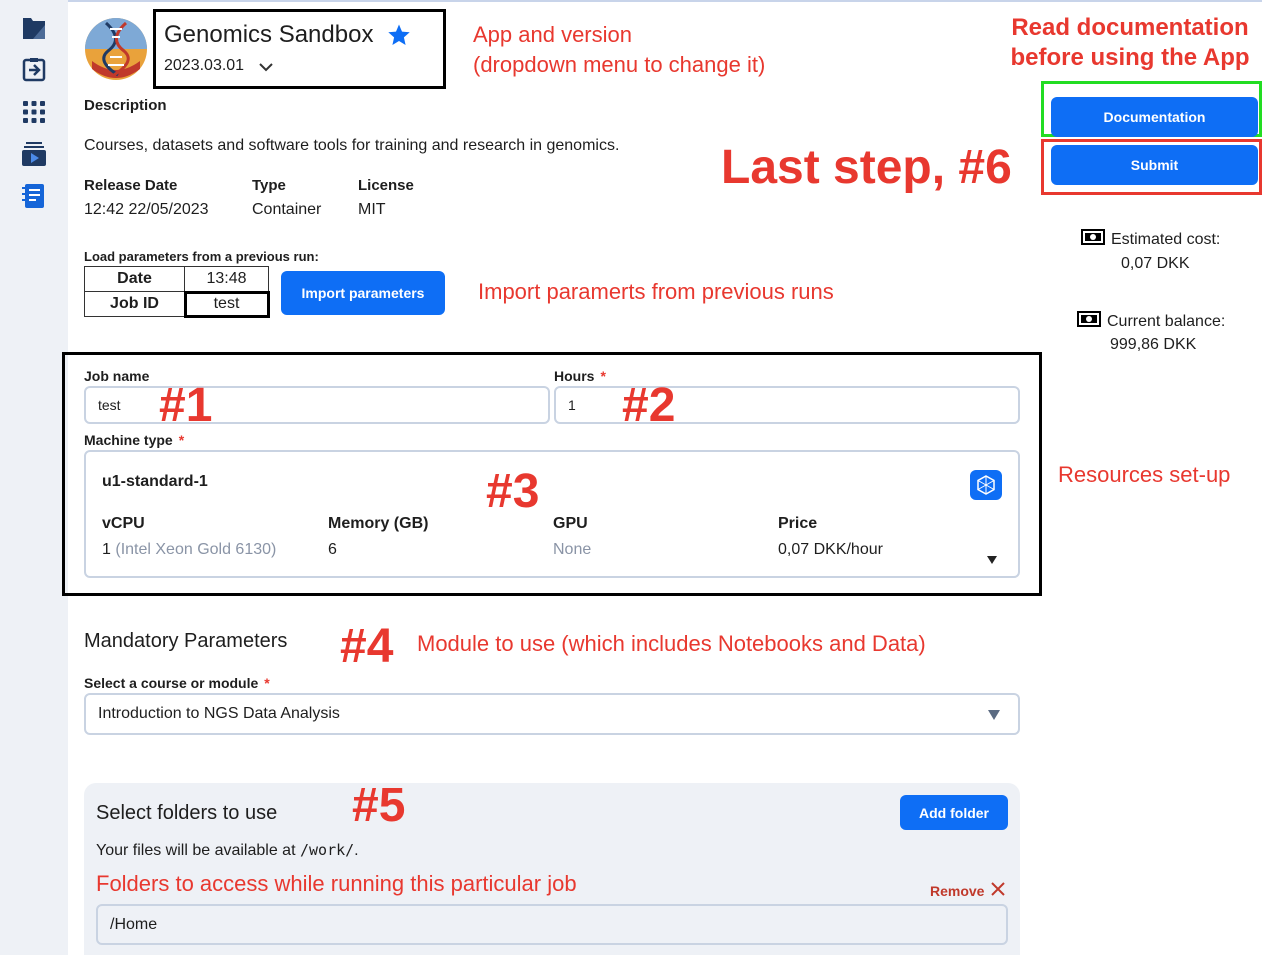 The height and width of the screenshot is (955, 1262). Describe the element at coordinates (619, 64) in the screenshot. I see `annotation-line: (dropdown menu to change it)` at that location.